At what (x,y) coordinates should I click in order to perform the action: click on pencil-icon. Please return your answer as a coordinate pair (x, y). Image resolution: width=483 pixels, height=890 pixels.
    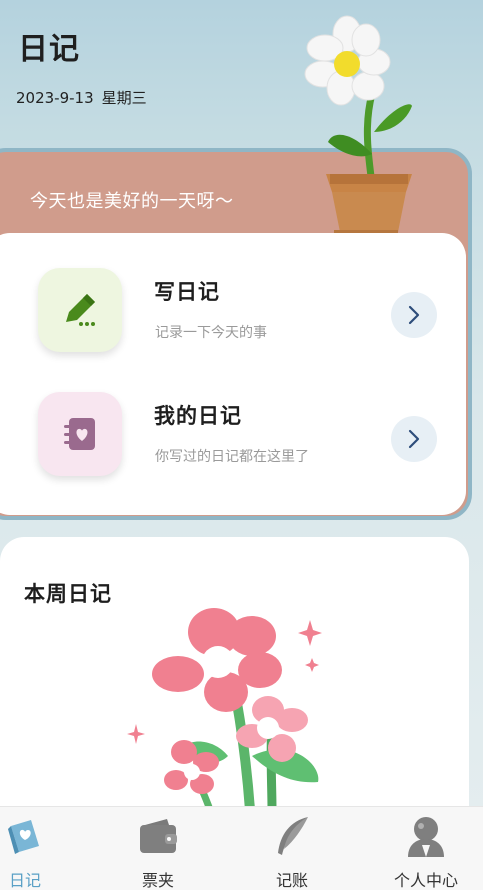
    Looking at the image, I should click on (80, 310).